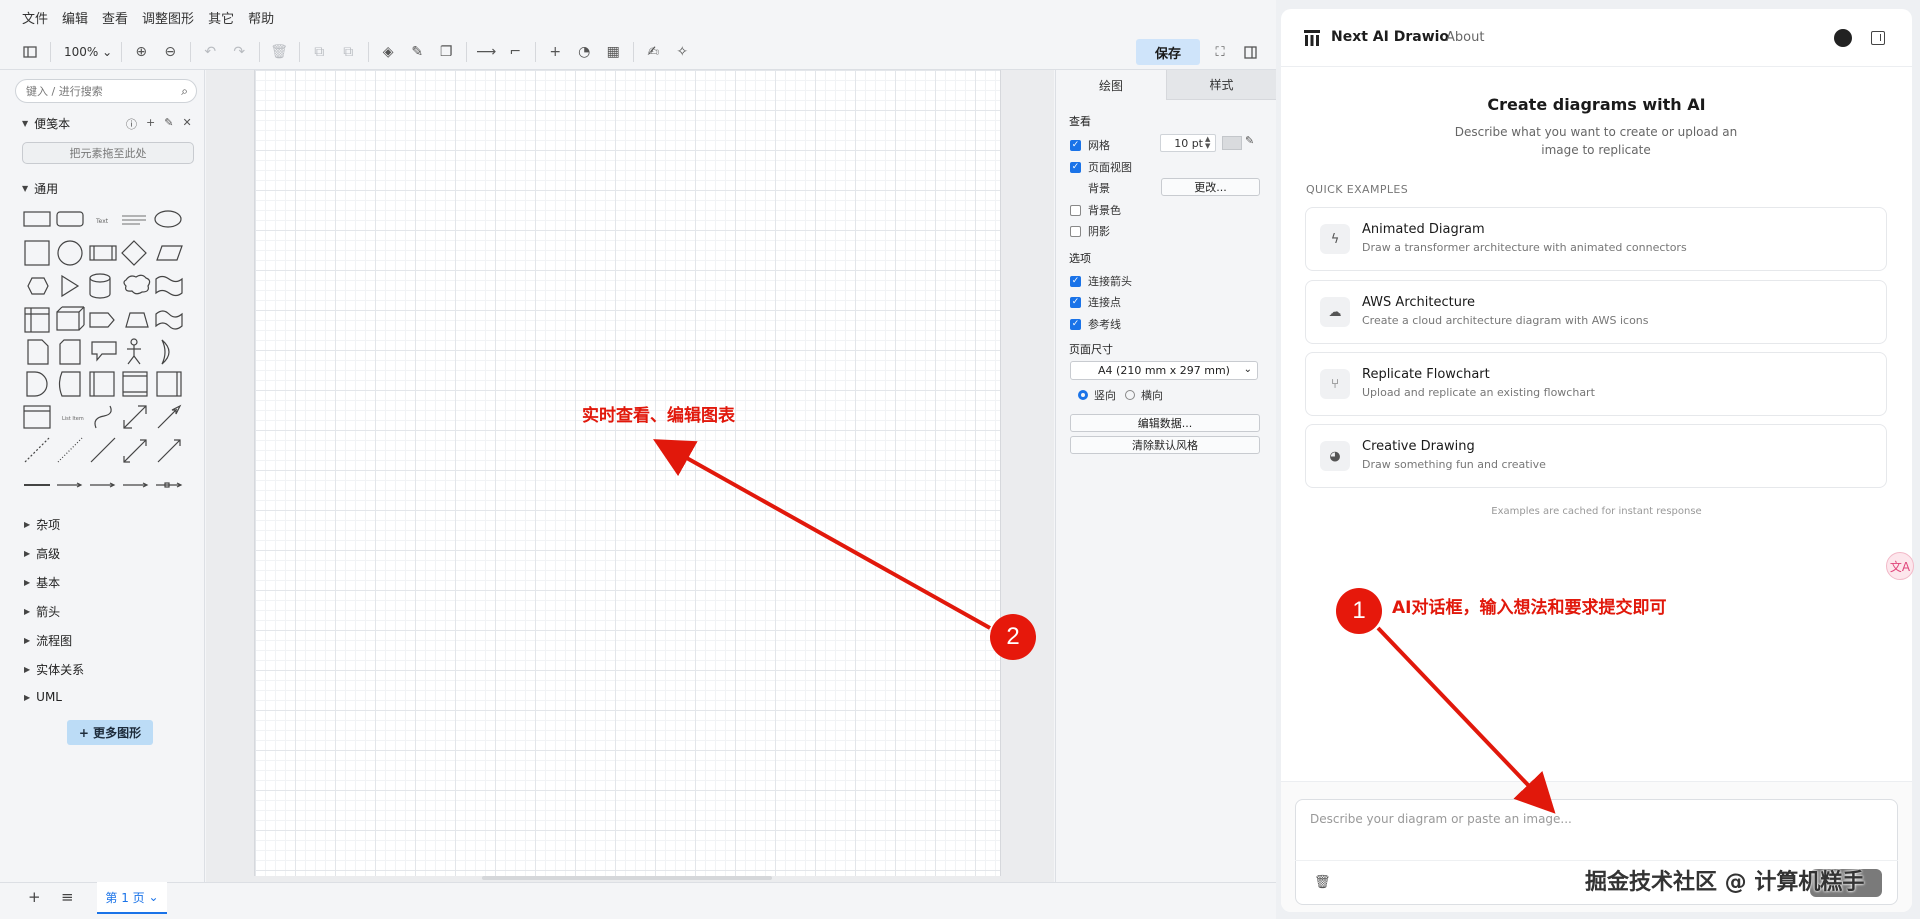 This screenshot has width=1920, height=919. Describe the element at coordinates (1220, 52) in the screenshot. I see `fullscreen-icon: ⛶` at that location.